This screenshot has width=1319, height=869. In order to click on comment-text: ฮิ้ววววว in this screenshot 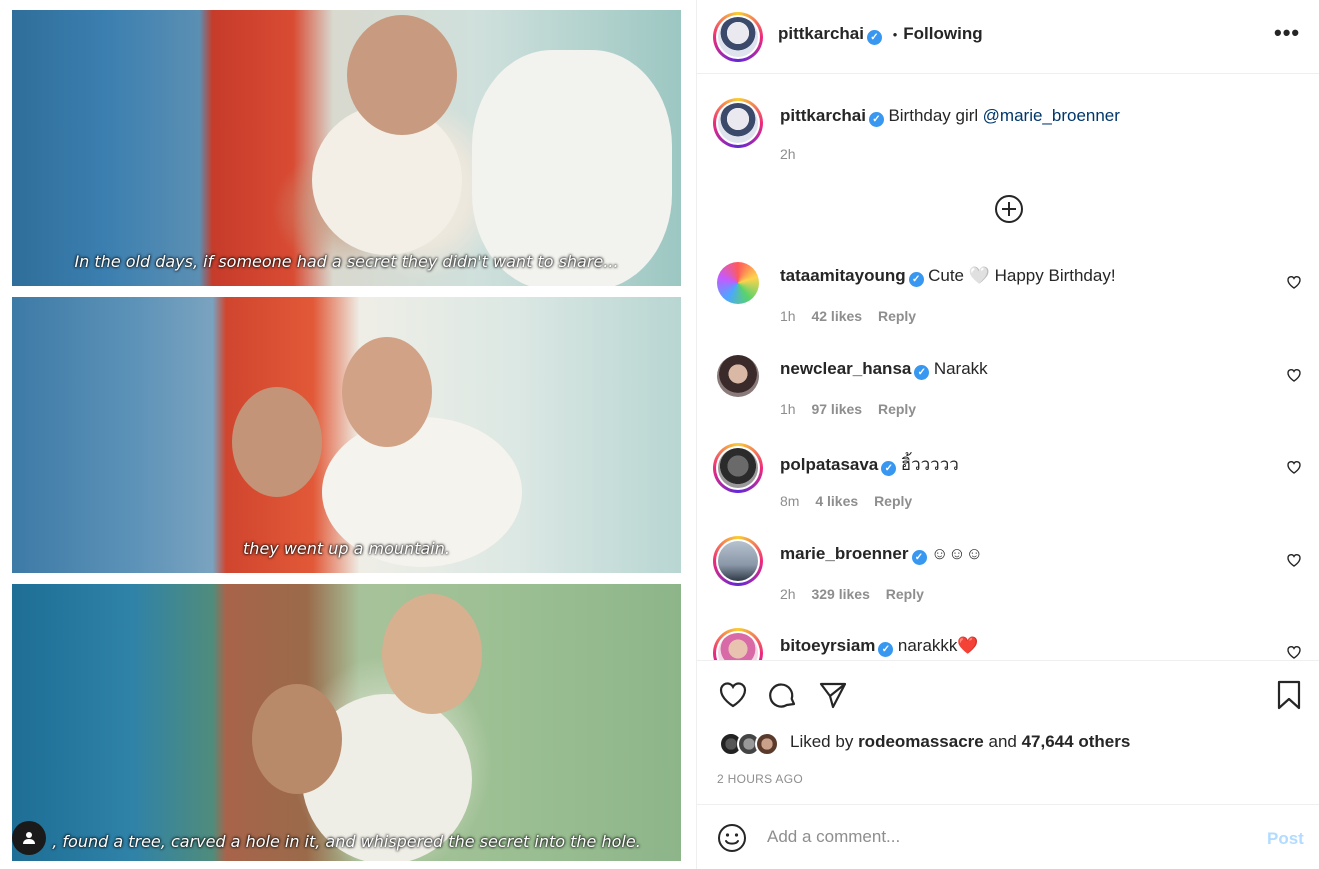, I will do `click(929, 464)`.